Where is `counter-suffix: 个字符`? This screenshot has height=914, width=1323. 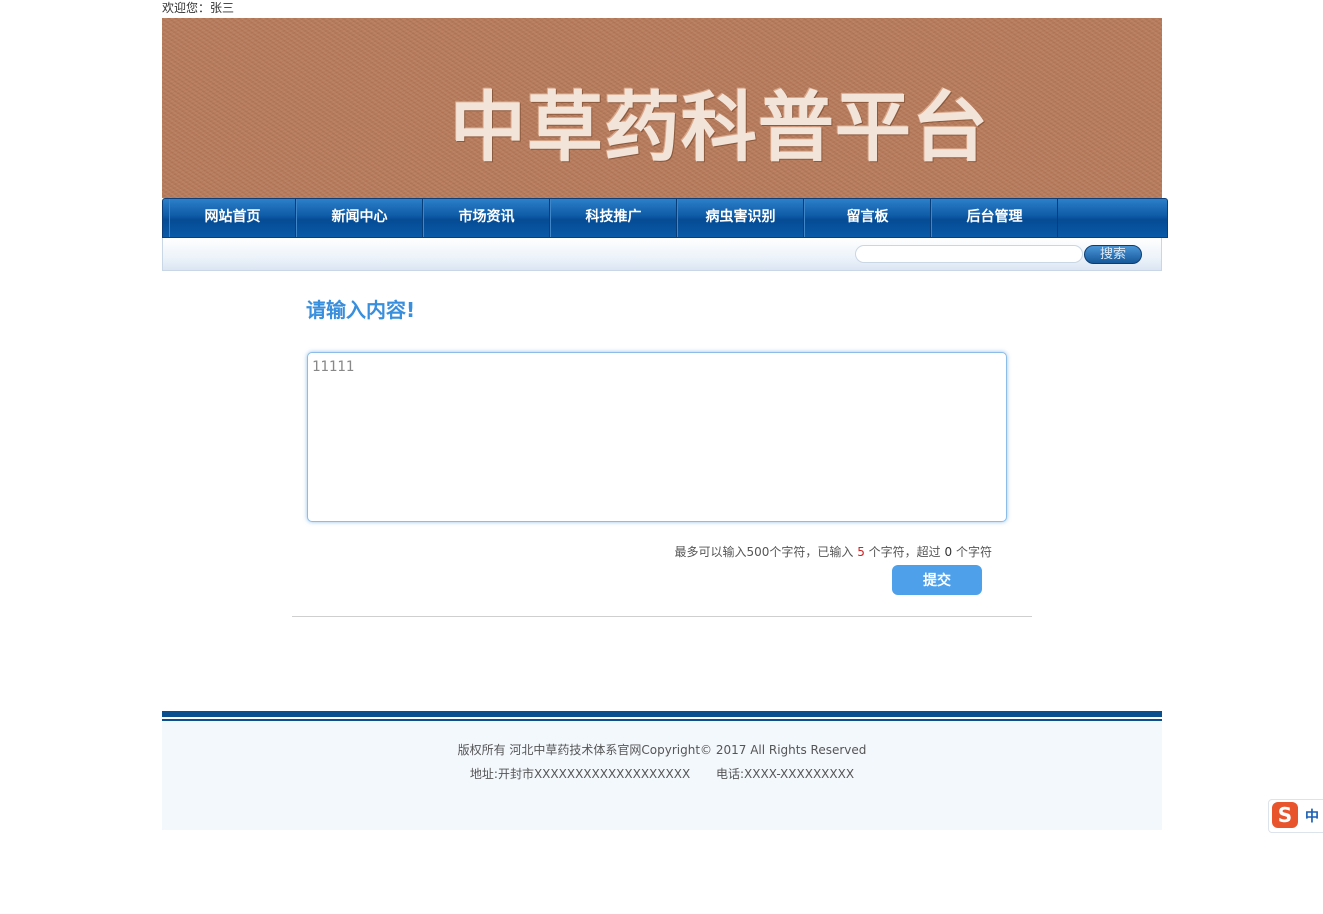
counter-suffix: 个字符 is located at coordinates (973, 552).